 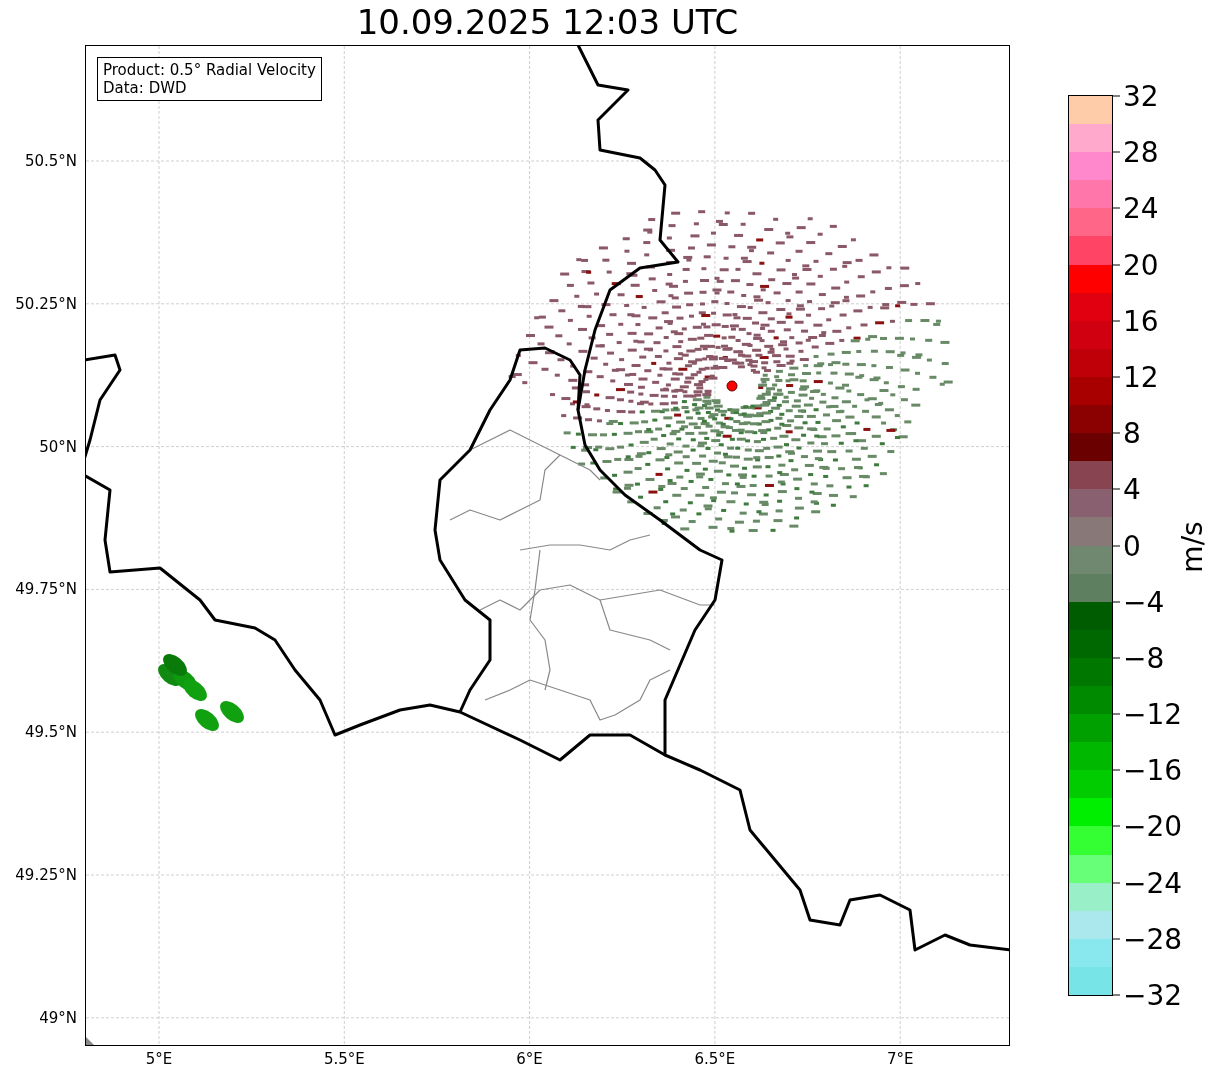 What do you see at coordinates (50, 732) in the screenshot?
I see `axis-tick-label: 49.5°N` at bounding box center [50, 732].